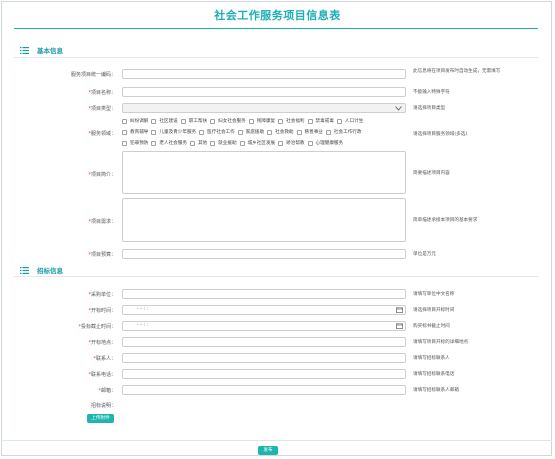 The width and height of the screenshot is (555, 459). I want to click on domain-option: 教育辅导, so click(135, 132).